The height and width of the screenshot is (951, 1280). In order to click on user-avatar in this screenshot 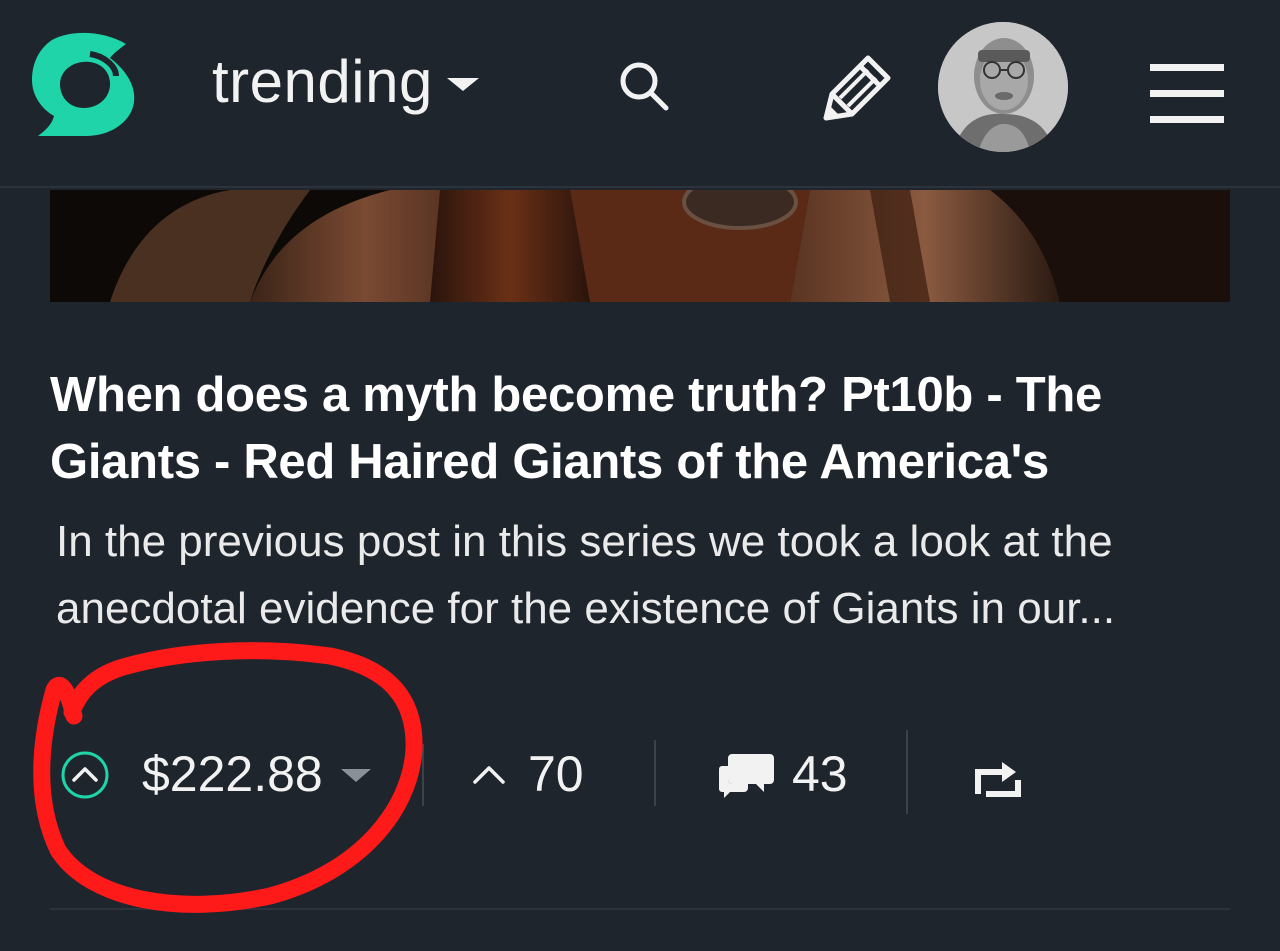, I will do `click(1003, 87)`.